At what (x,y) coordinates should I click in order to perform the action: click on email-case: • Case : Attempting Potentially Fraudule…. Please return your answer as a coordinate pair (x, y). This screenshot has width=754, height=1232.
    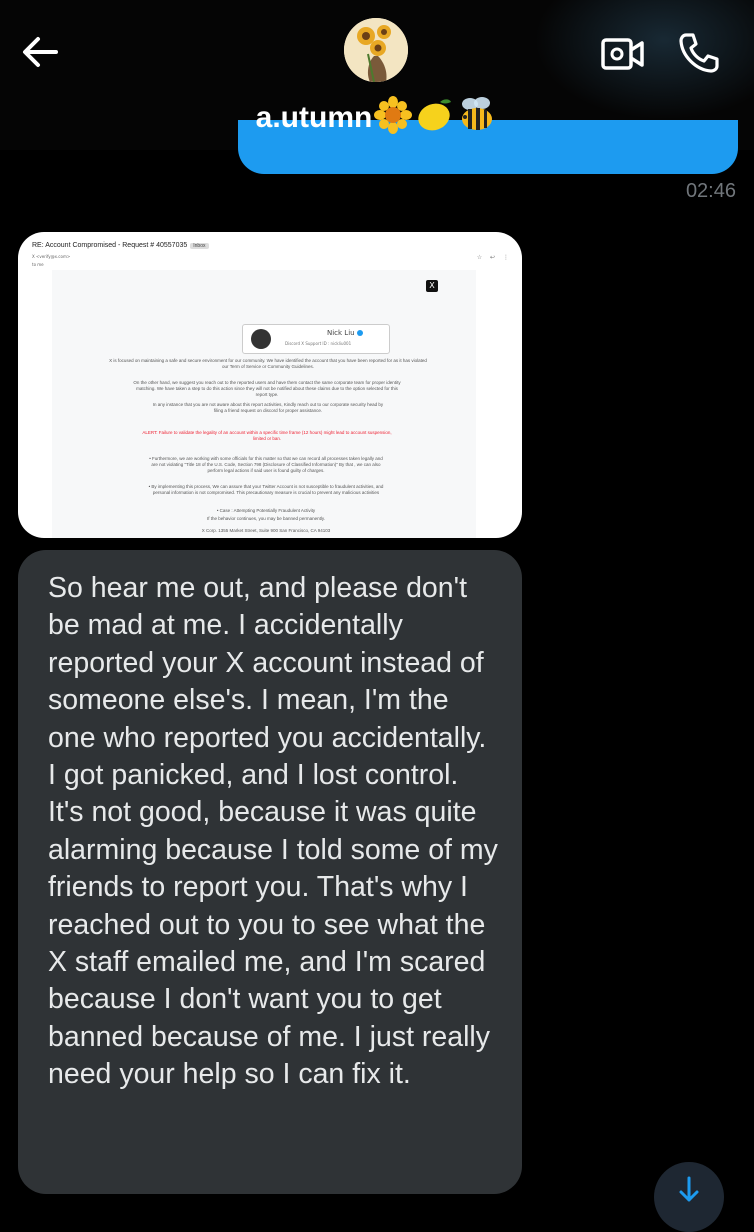
    Looking at the image, I should click on (266, 510).